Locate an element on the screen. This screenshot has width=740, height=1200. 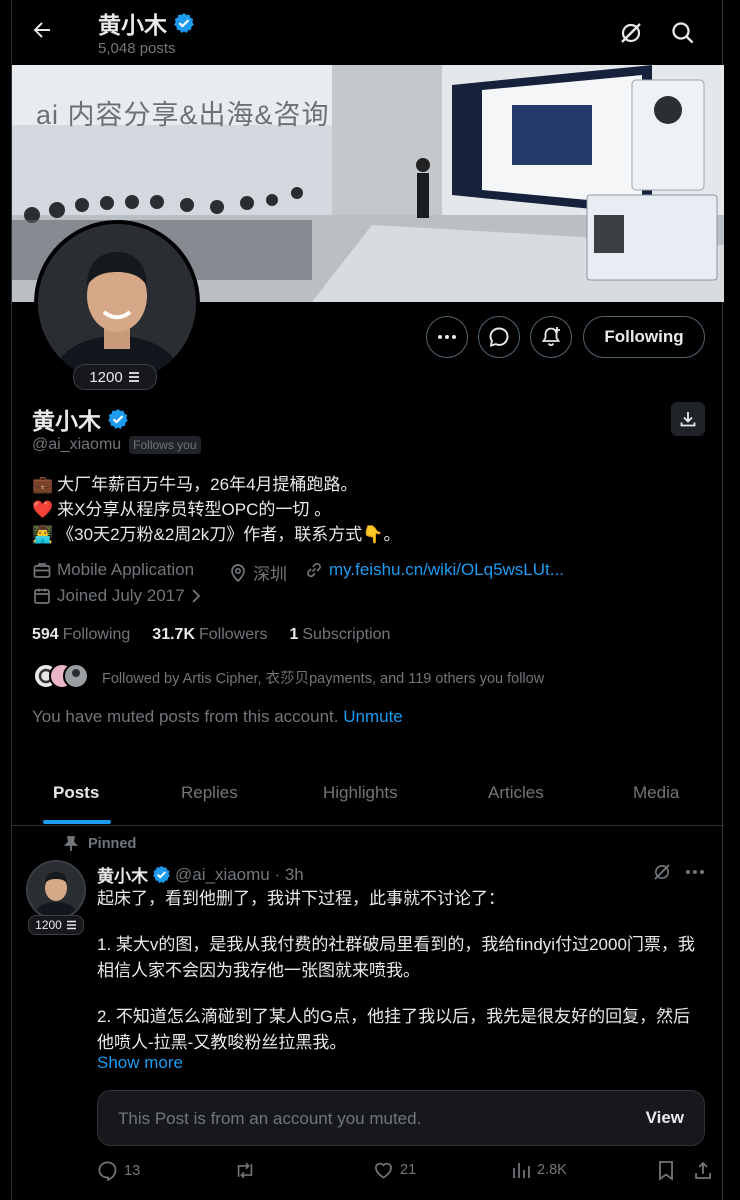
briefcase-icon is located at coordinates (42, 570).